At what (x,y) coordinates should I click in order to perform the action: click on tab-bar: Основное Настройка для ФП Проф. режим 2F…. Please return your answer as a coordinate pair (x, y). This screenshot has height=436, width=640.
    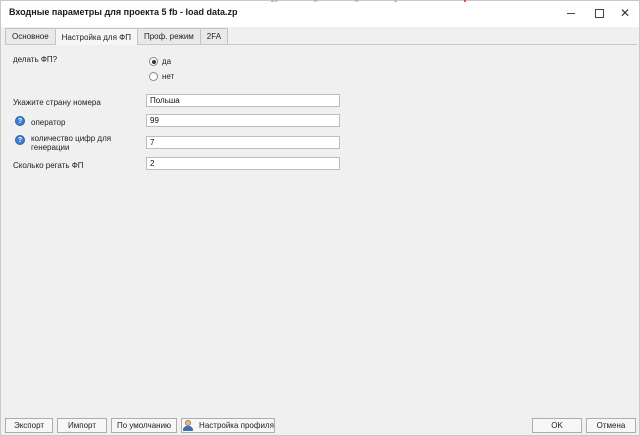
    Looking at the image, I should click on (117, 36).